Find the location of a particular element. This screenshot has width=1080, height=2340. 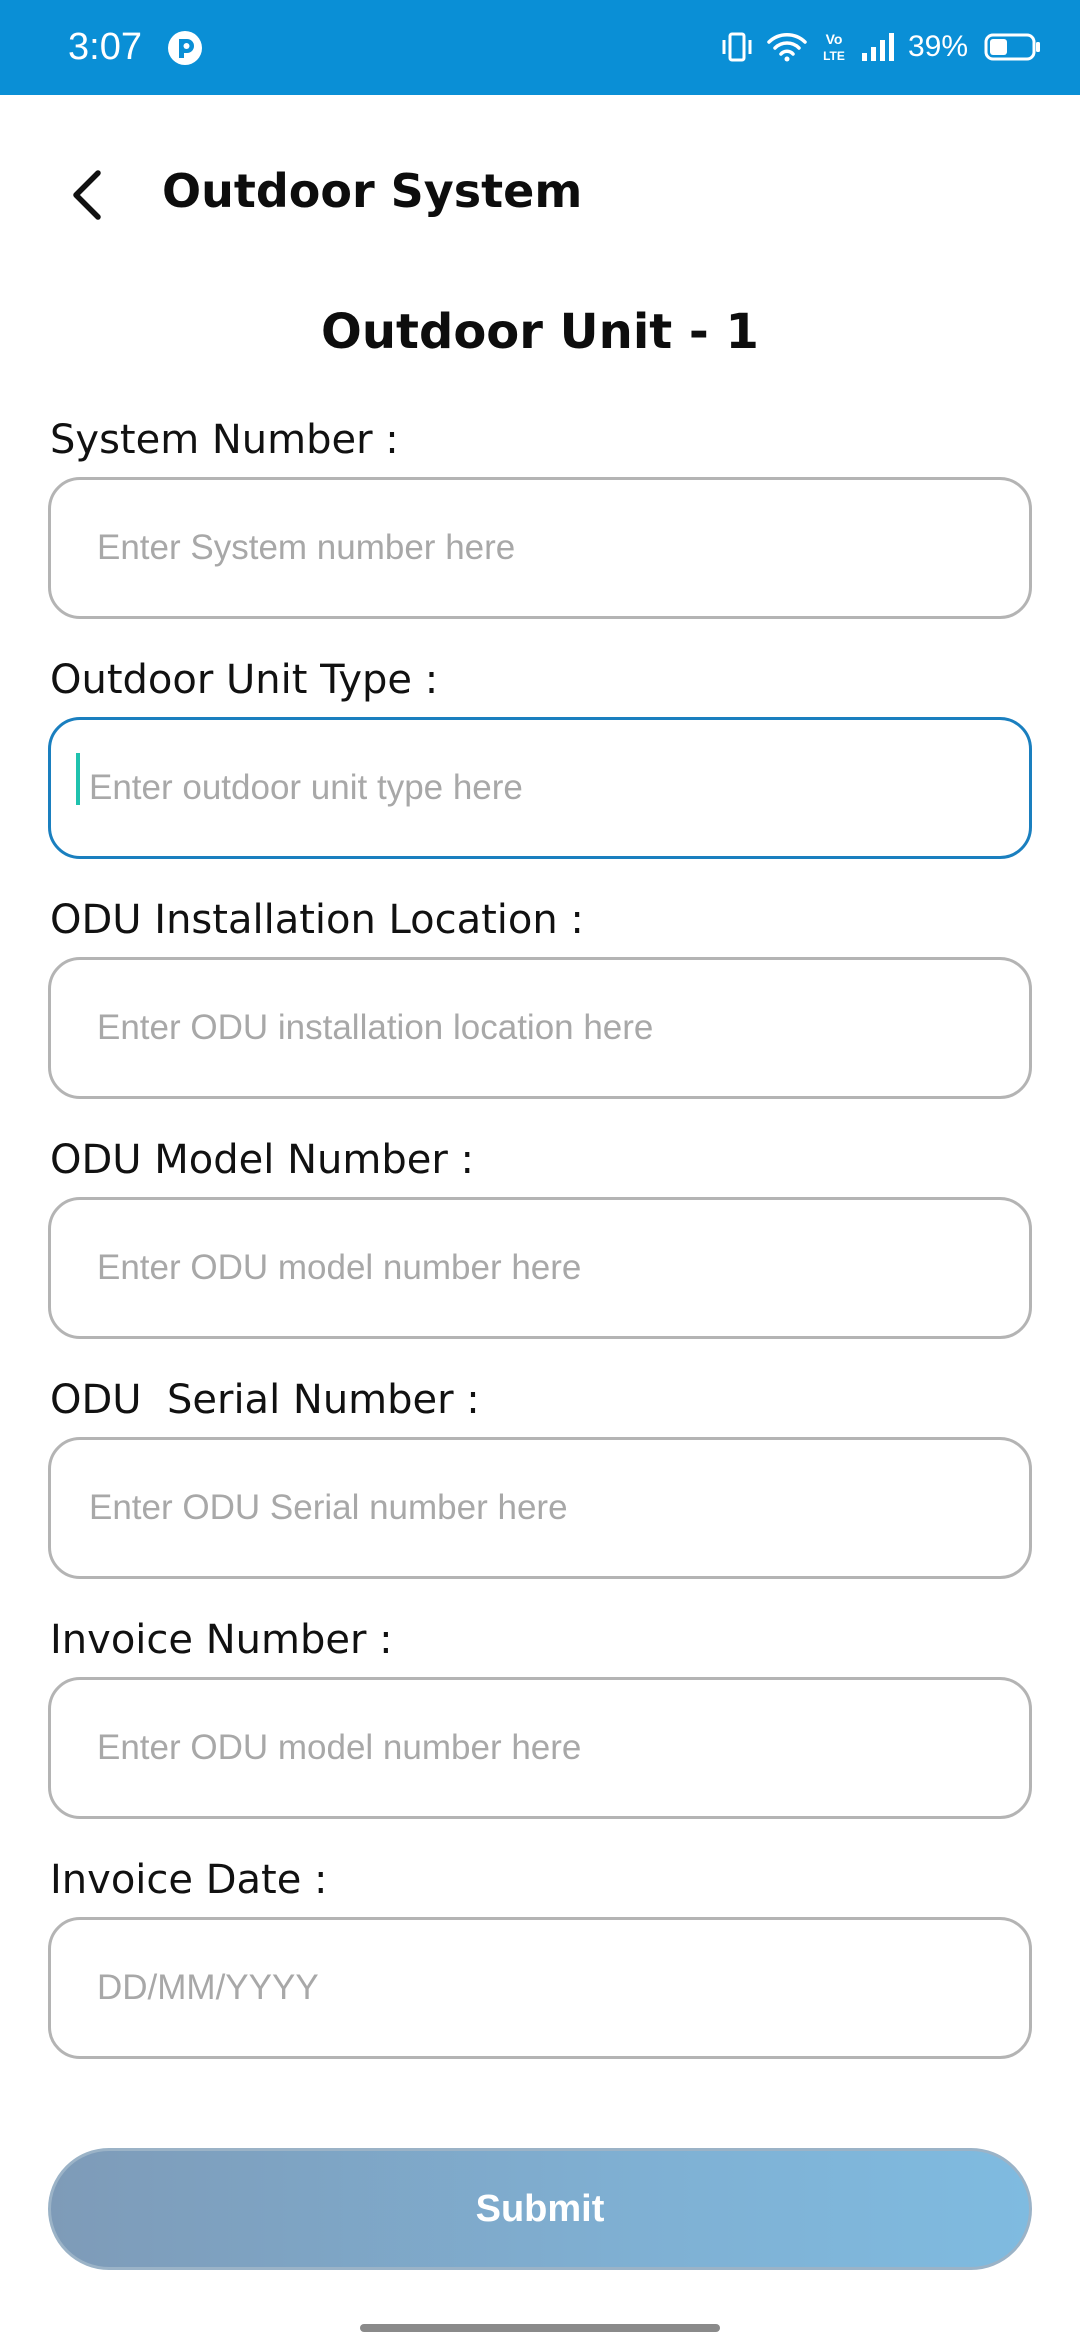

vibrate-icon is located at coordinates (737, 47).